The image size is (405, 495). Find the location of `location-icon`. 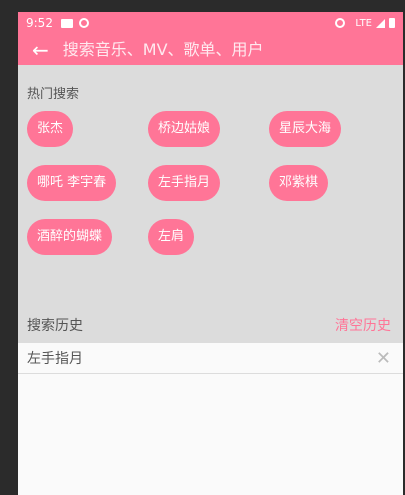

location-icon is located at coordinates (340, 23).